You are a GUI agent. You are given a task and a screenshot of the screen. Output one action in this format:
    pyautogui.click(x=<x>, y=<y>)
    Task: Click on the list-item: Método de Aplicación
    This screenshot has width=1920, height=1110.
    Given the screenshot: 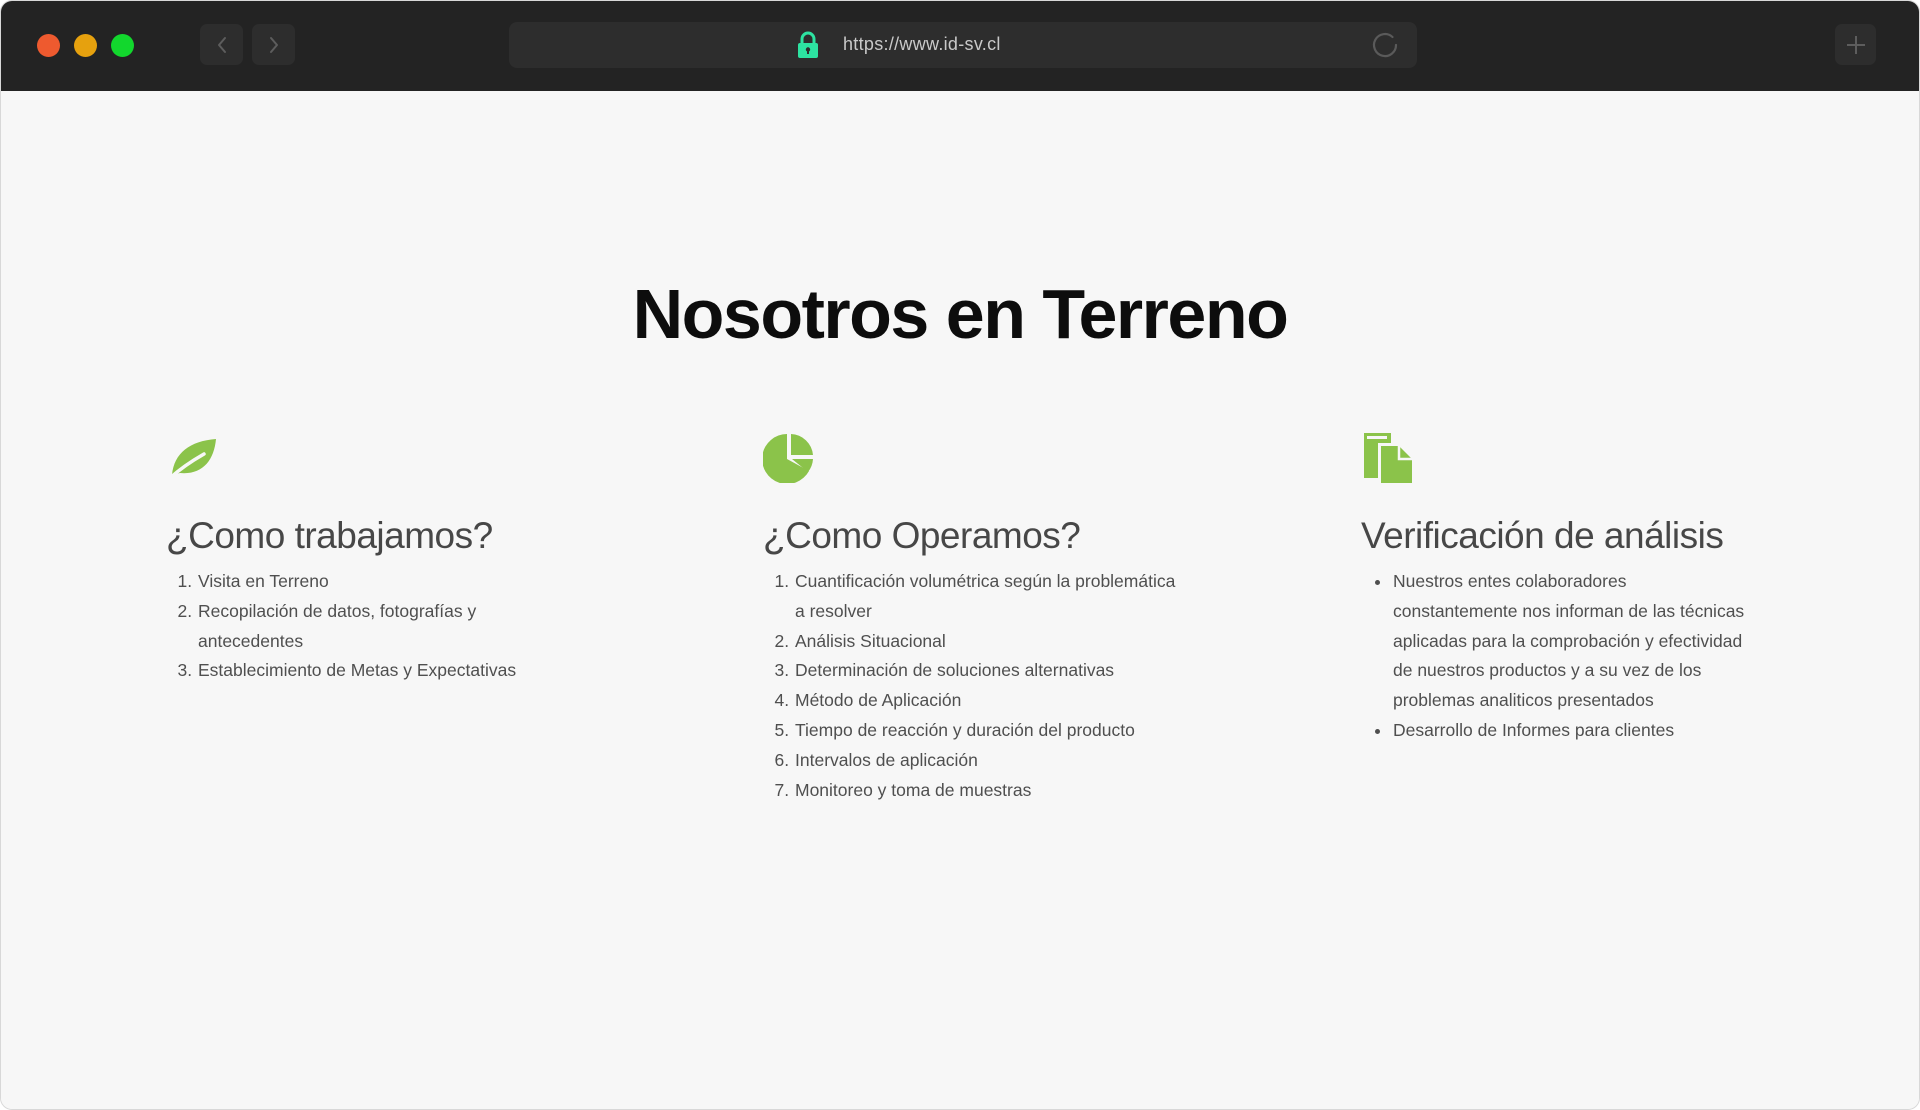 What is the action you would take?
    pyautogui.click(x=988, y=701)
    